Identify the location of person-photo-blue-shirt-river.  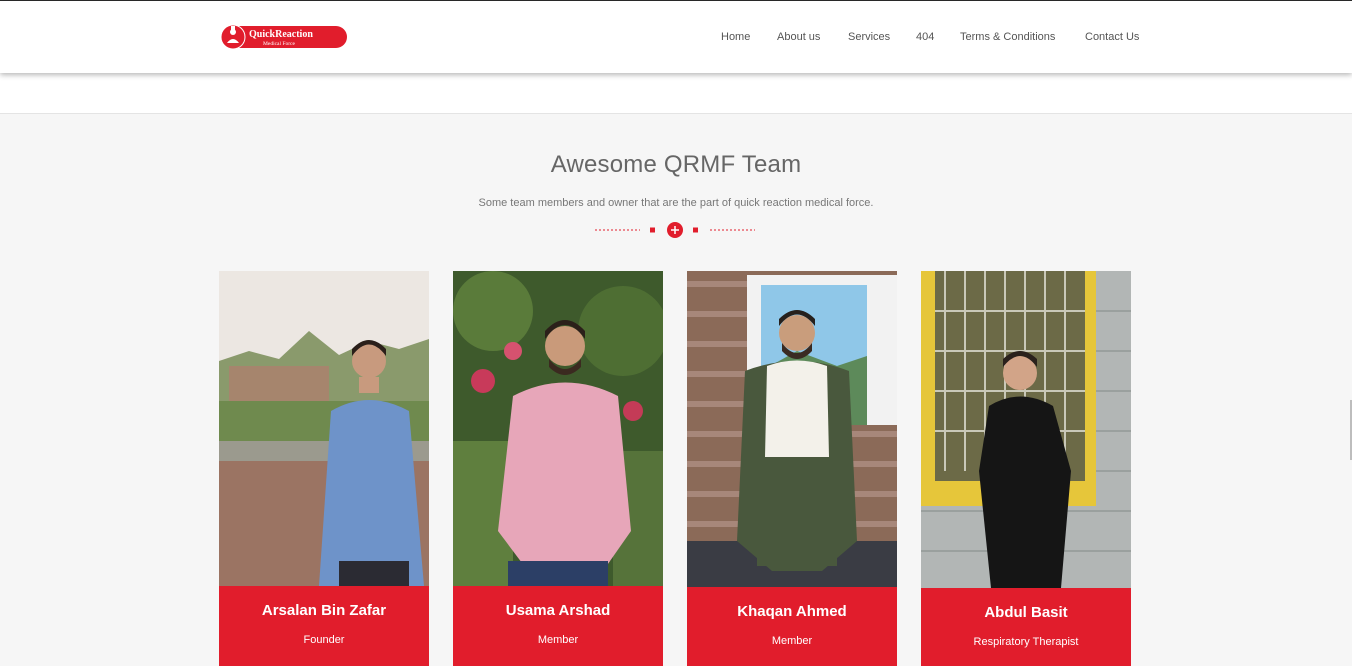
(324, 428).